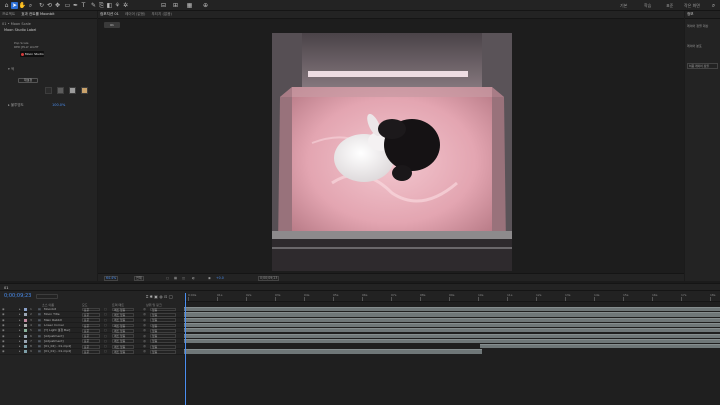 The height and width of the screenshot is (405, 720). Describe the element at coordinates (112, 25) in the screenshot. I see `active-comp-chip: 01` at that location.